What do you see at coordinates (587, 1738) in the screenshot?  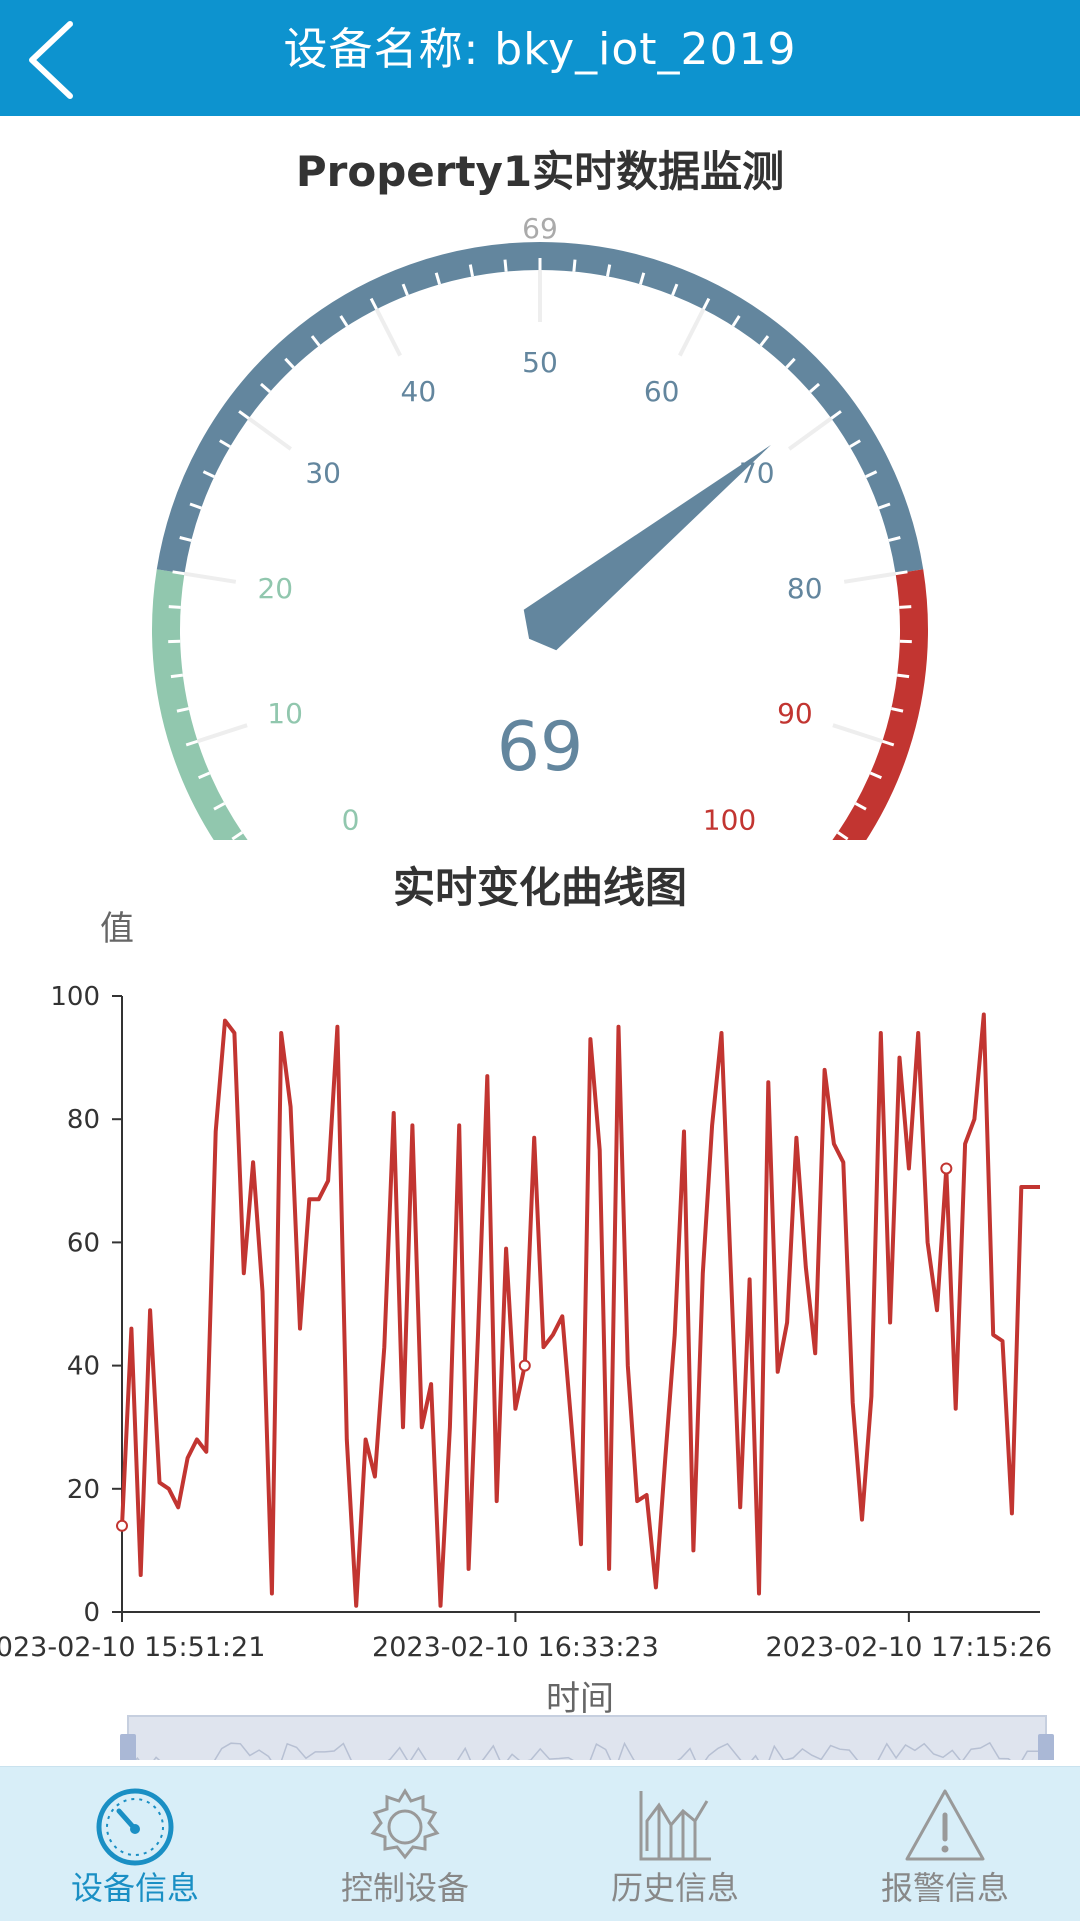 I see `data-zoom-slider` at bounding box center [587, 1738].